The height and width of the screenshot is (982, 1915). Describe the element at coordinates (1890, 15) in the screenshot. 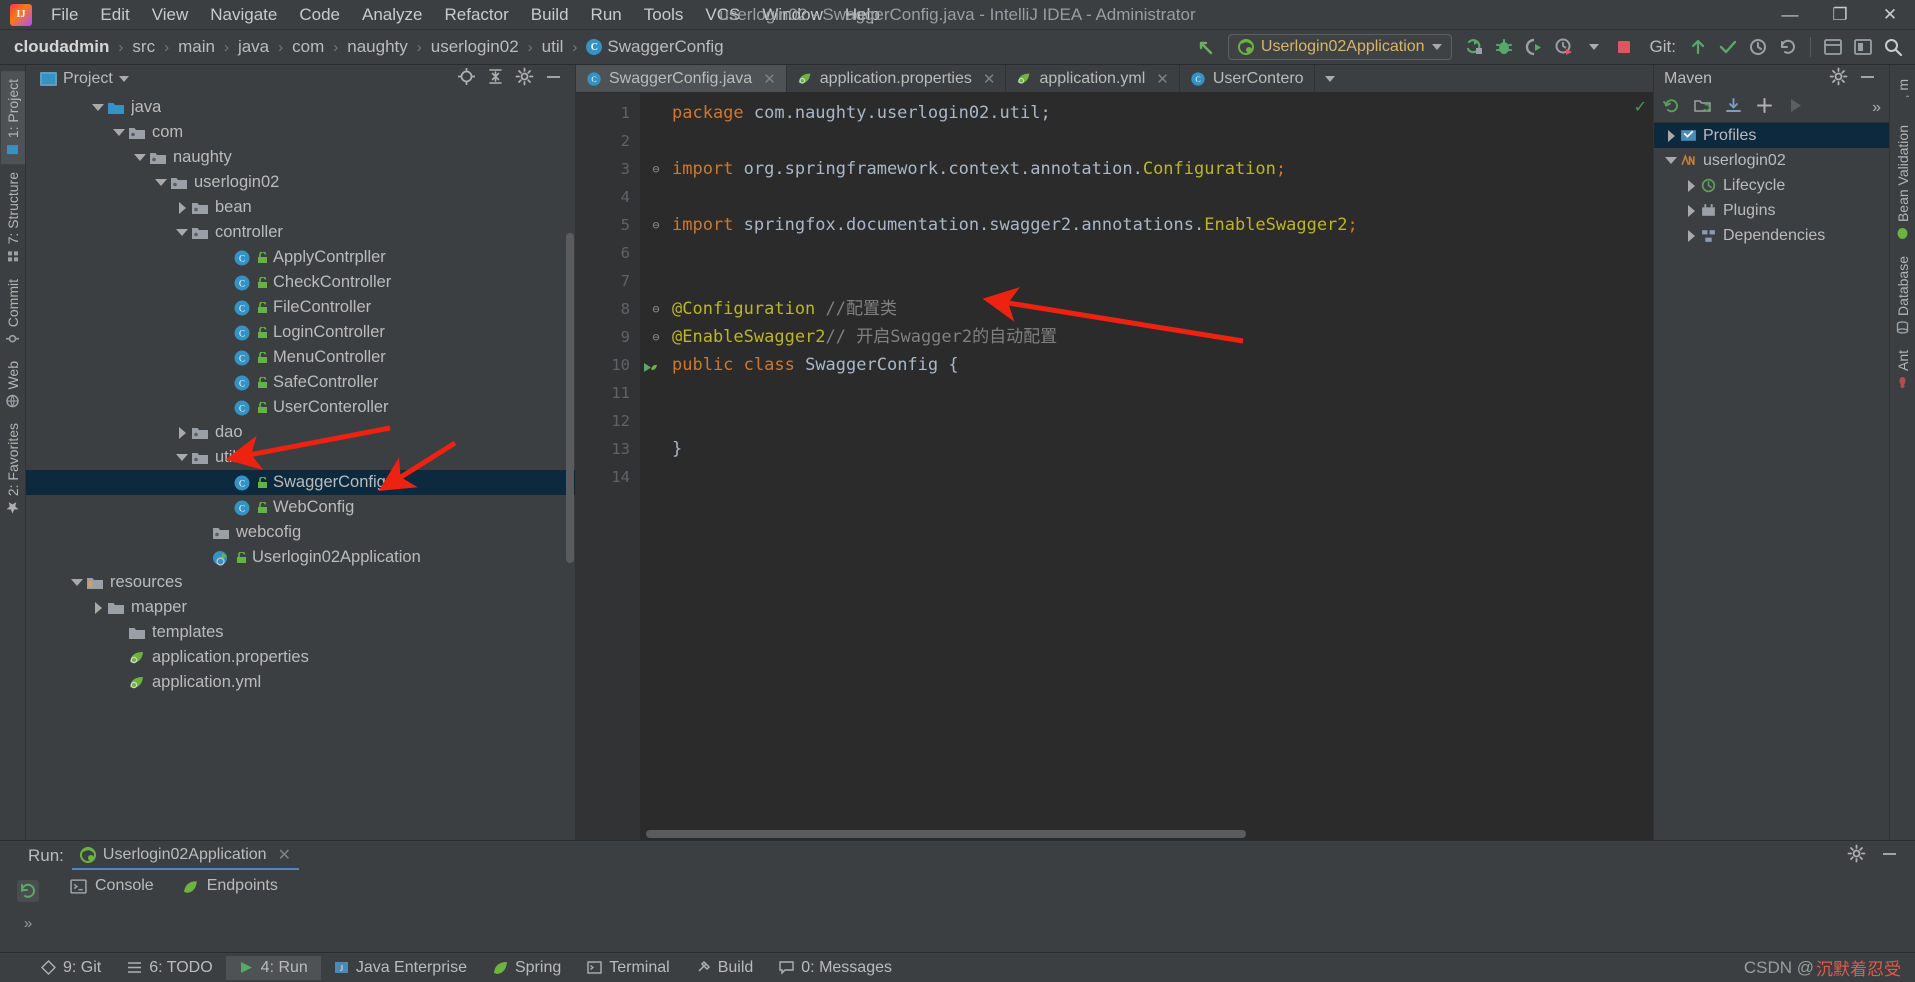

I see `close-button: ✕` at that location.